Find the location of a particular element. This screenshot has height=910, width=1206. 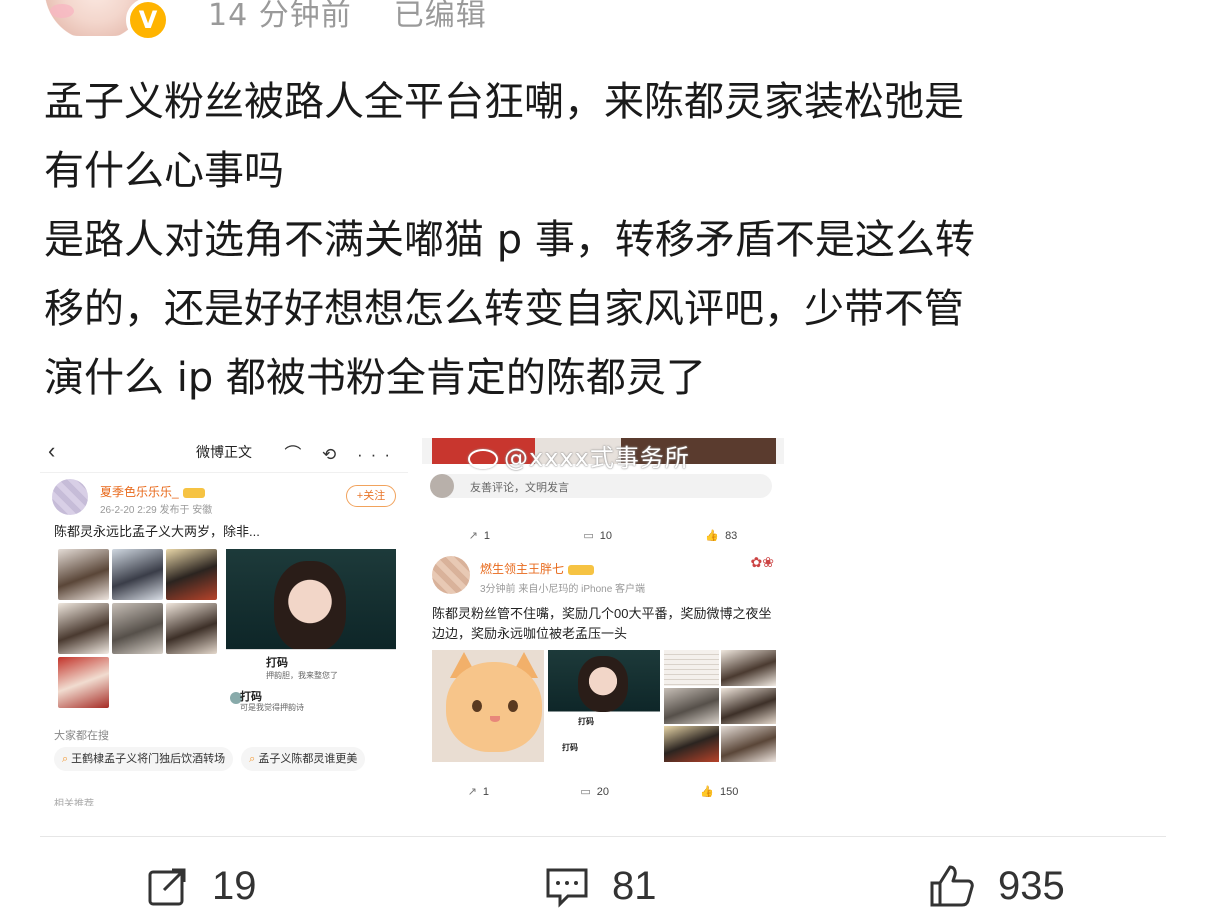

hot-search-tag: ⌕ 孟子义陈都灵谁更美 is located at coordinates (303, 759).